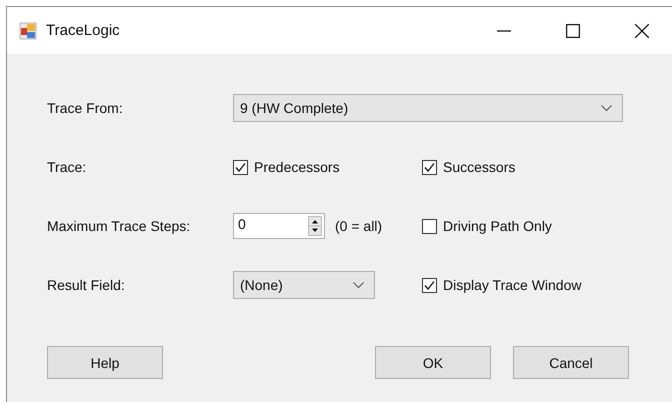 The image size is (672, 402). Describe the element at coordinates (279, 226) in the screenshot. I see `steps-spinner: 0` at that location.